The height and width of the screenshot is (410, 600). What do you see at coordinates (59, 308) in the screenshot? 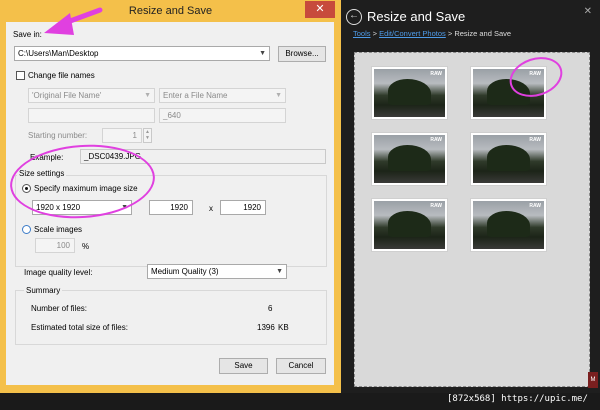
I see `number-of-files-label: Number of files:` at bounding box center [59, 308].